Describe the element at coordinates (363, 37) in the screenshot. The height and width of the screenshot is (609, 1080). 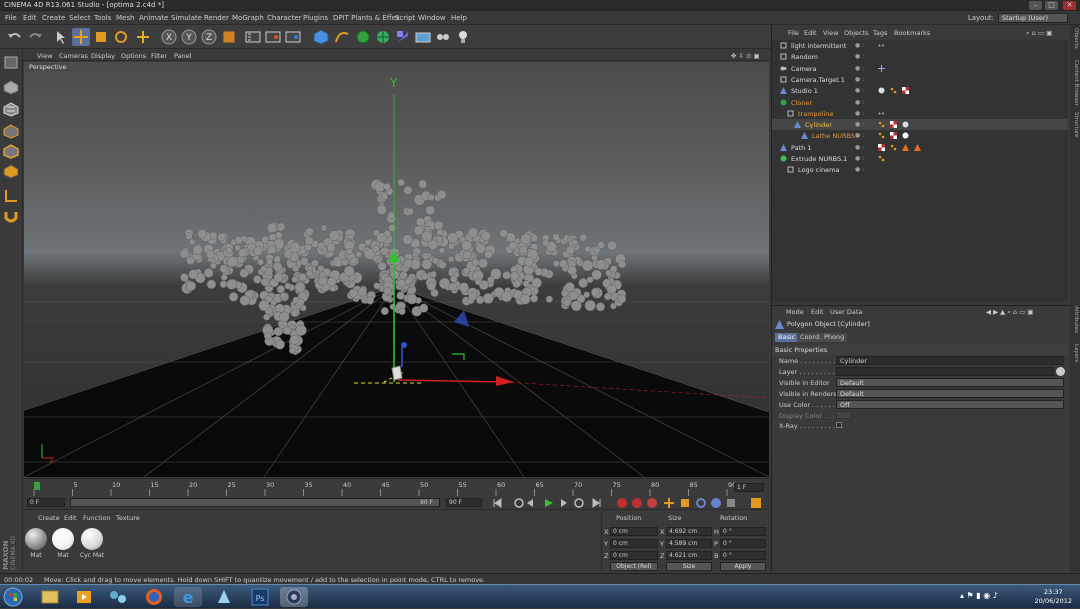
I see `nurbs-icon` at that location.